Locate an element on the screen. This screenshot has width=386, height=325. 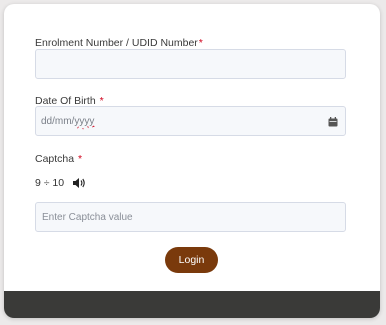
captcha-label: Captcha * is located at coordinates (58, 159).